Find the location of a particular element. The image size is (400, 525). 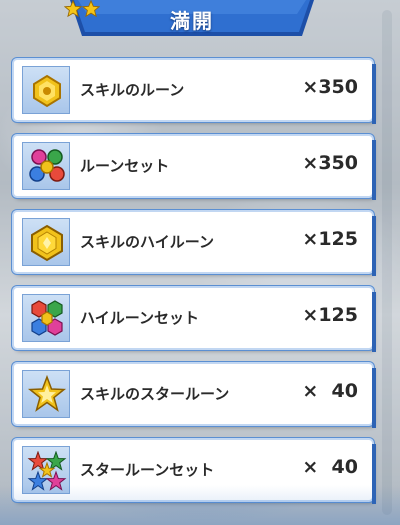

item-name: ハイルーンセット is located at coordinates (139, 318).